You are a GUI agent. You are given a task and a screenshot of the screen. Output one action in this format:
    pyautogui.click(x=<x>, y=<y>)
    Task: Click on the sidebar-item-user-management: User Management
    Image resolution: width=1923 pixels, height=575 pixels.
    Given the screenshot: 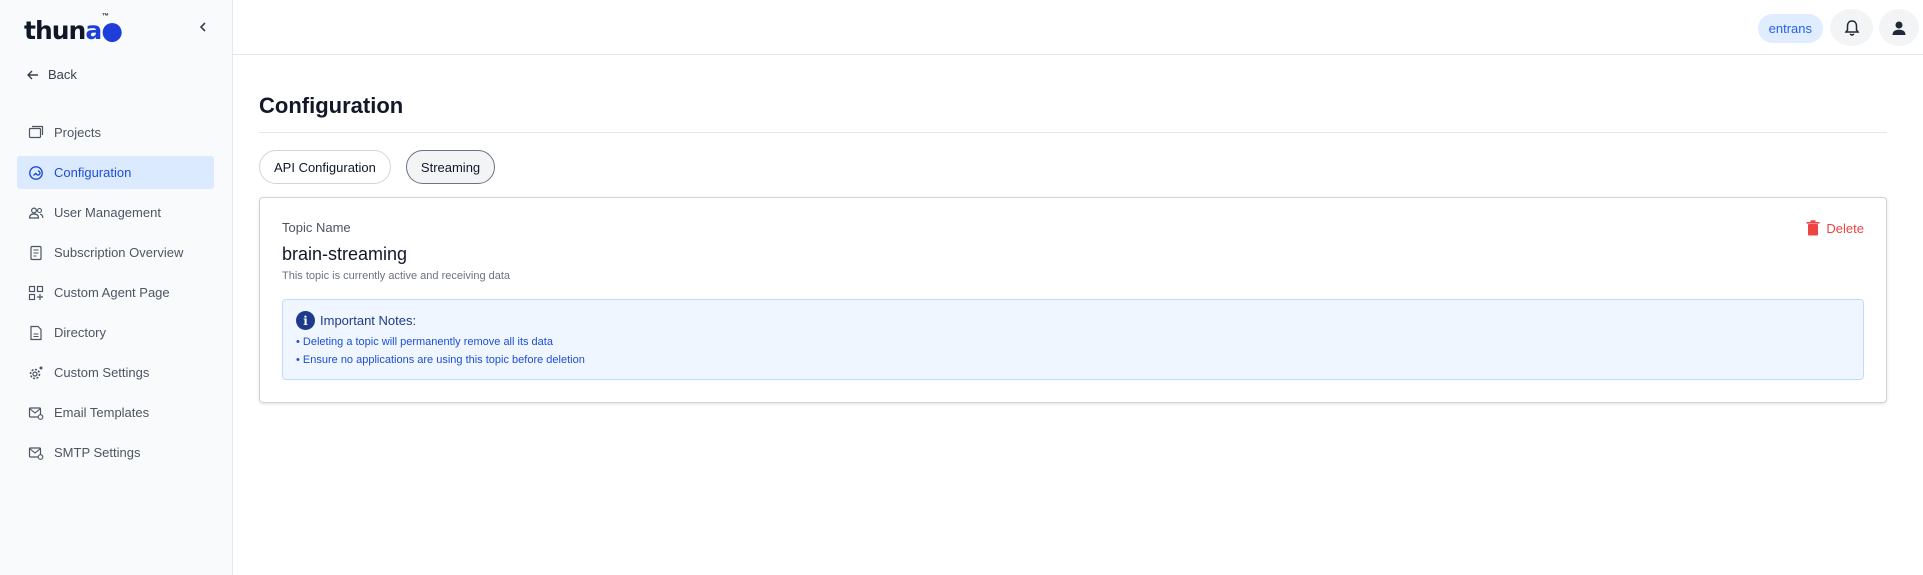 What is the action you would take?
    pyautogui.click(x=115, y=212)
    